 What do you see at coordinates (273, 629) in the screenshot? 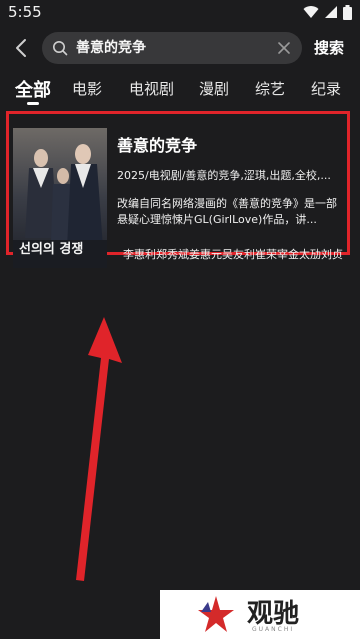
I see `watermark-sub: GUANCHI` at bounding box center [273, 629].